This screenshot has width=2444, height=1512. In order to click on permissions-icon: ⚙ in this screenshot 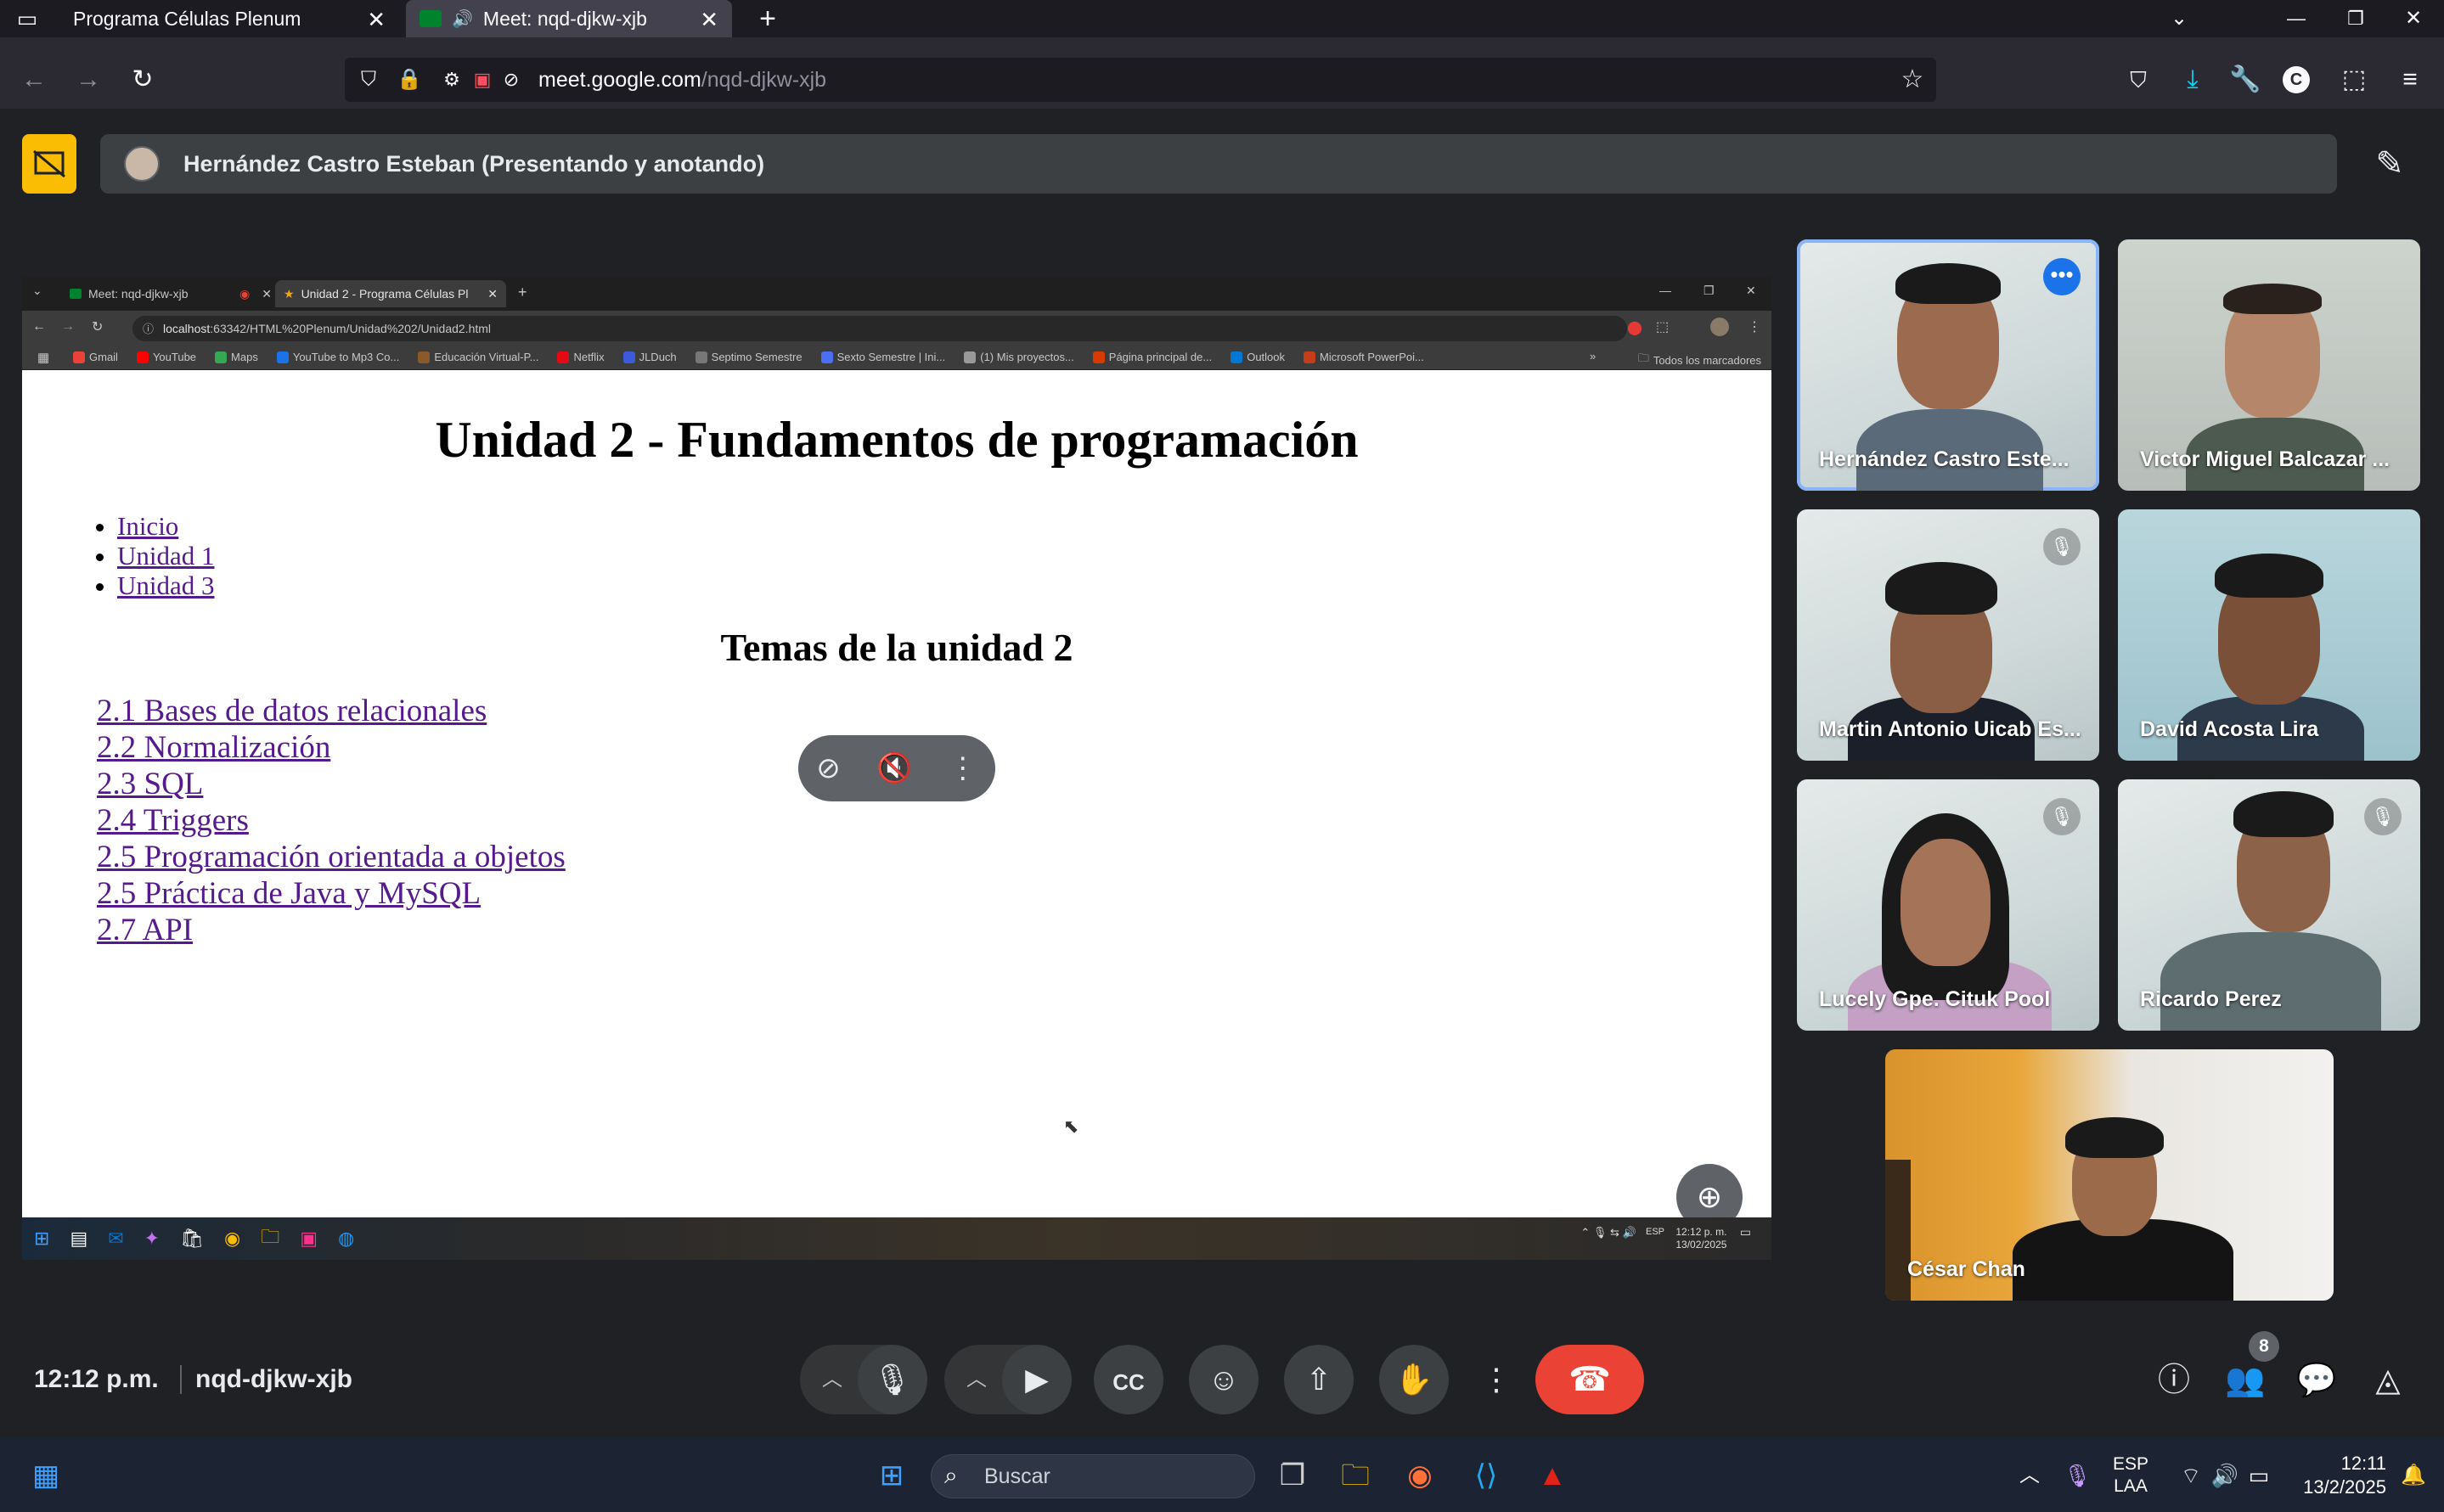, I will do `click(452, 80)`.